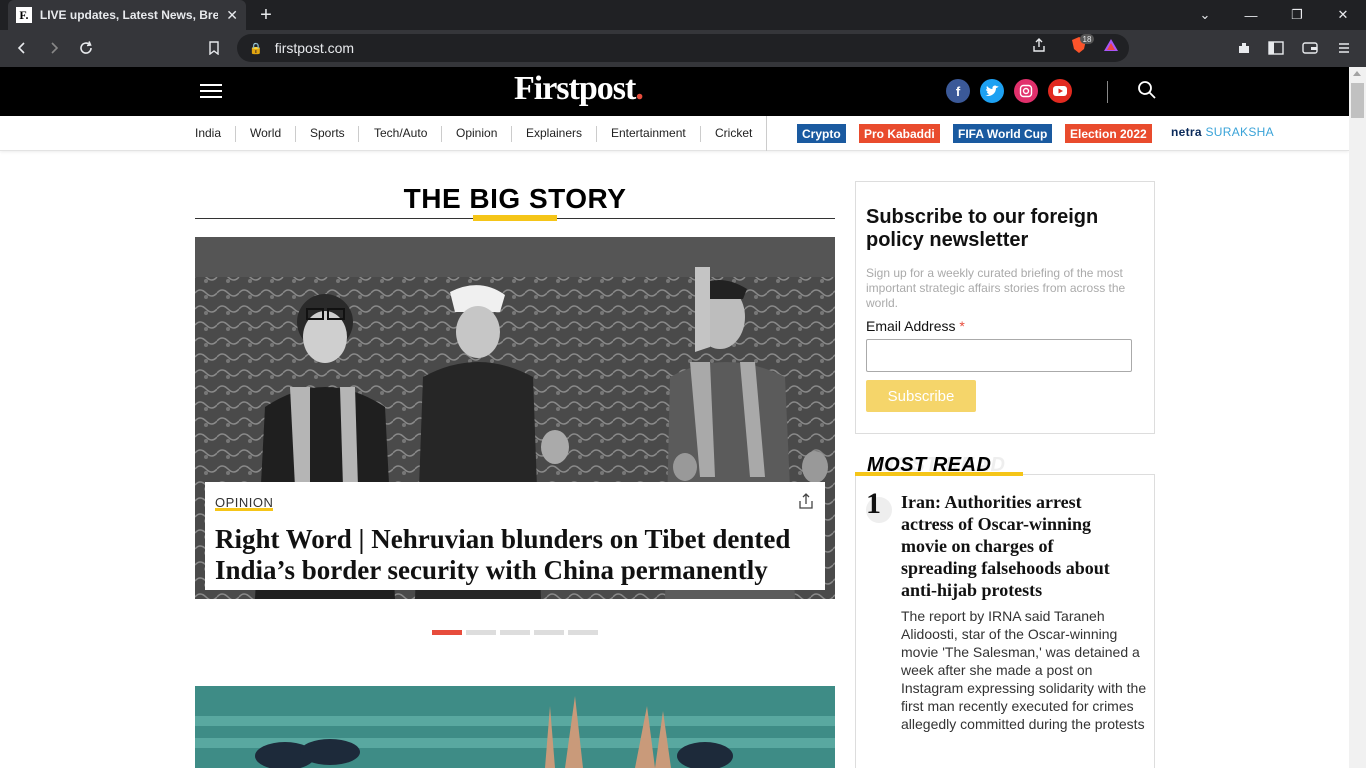 This screenshot has width=1366, height=768. Describe the element at coordinates (266, 15) in the screenshot. I see `new-tab-button: +` at that location.